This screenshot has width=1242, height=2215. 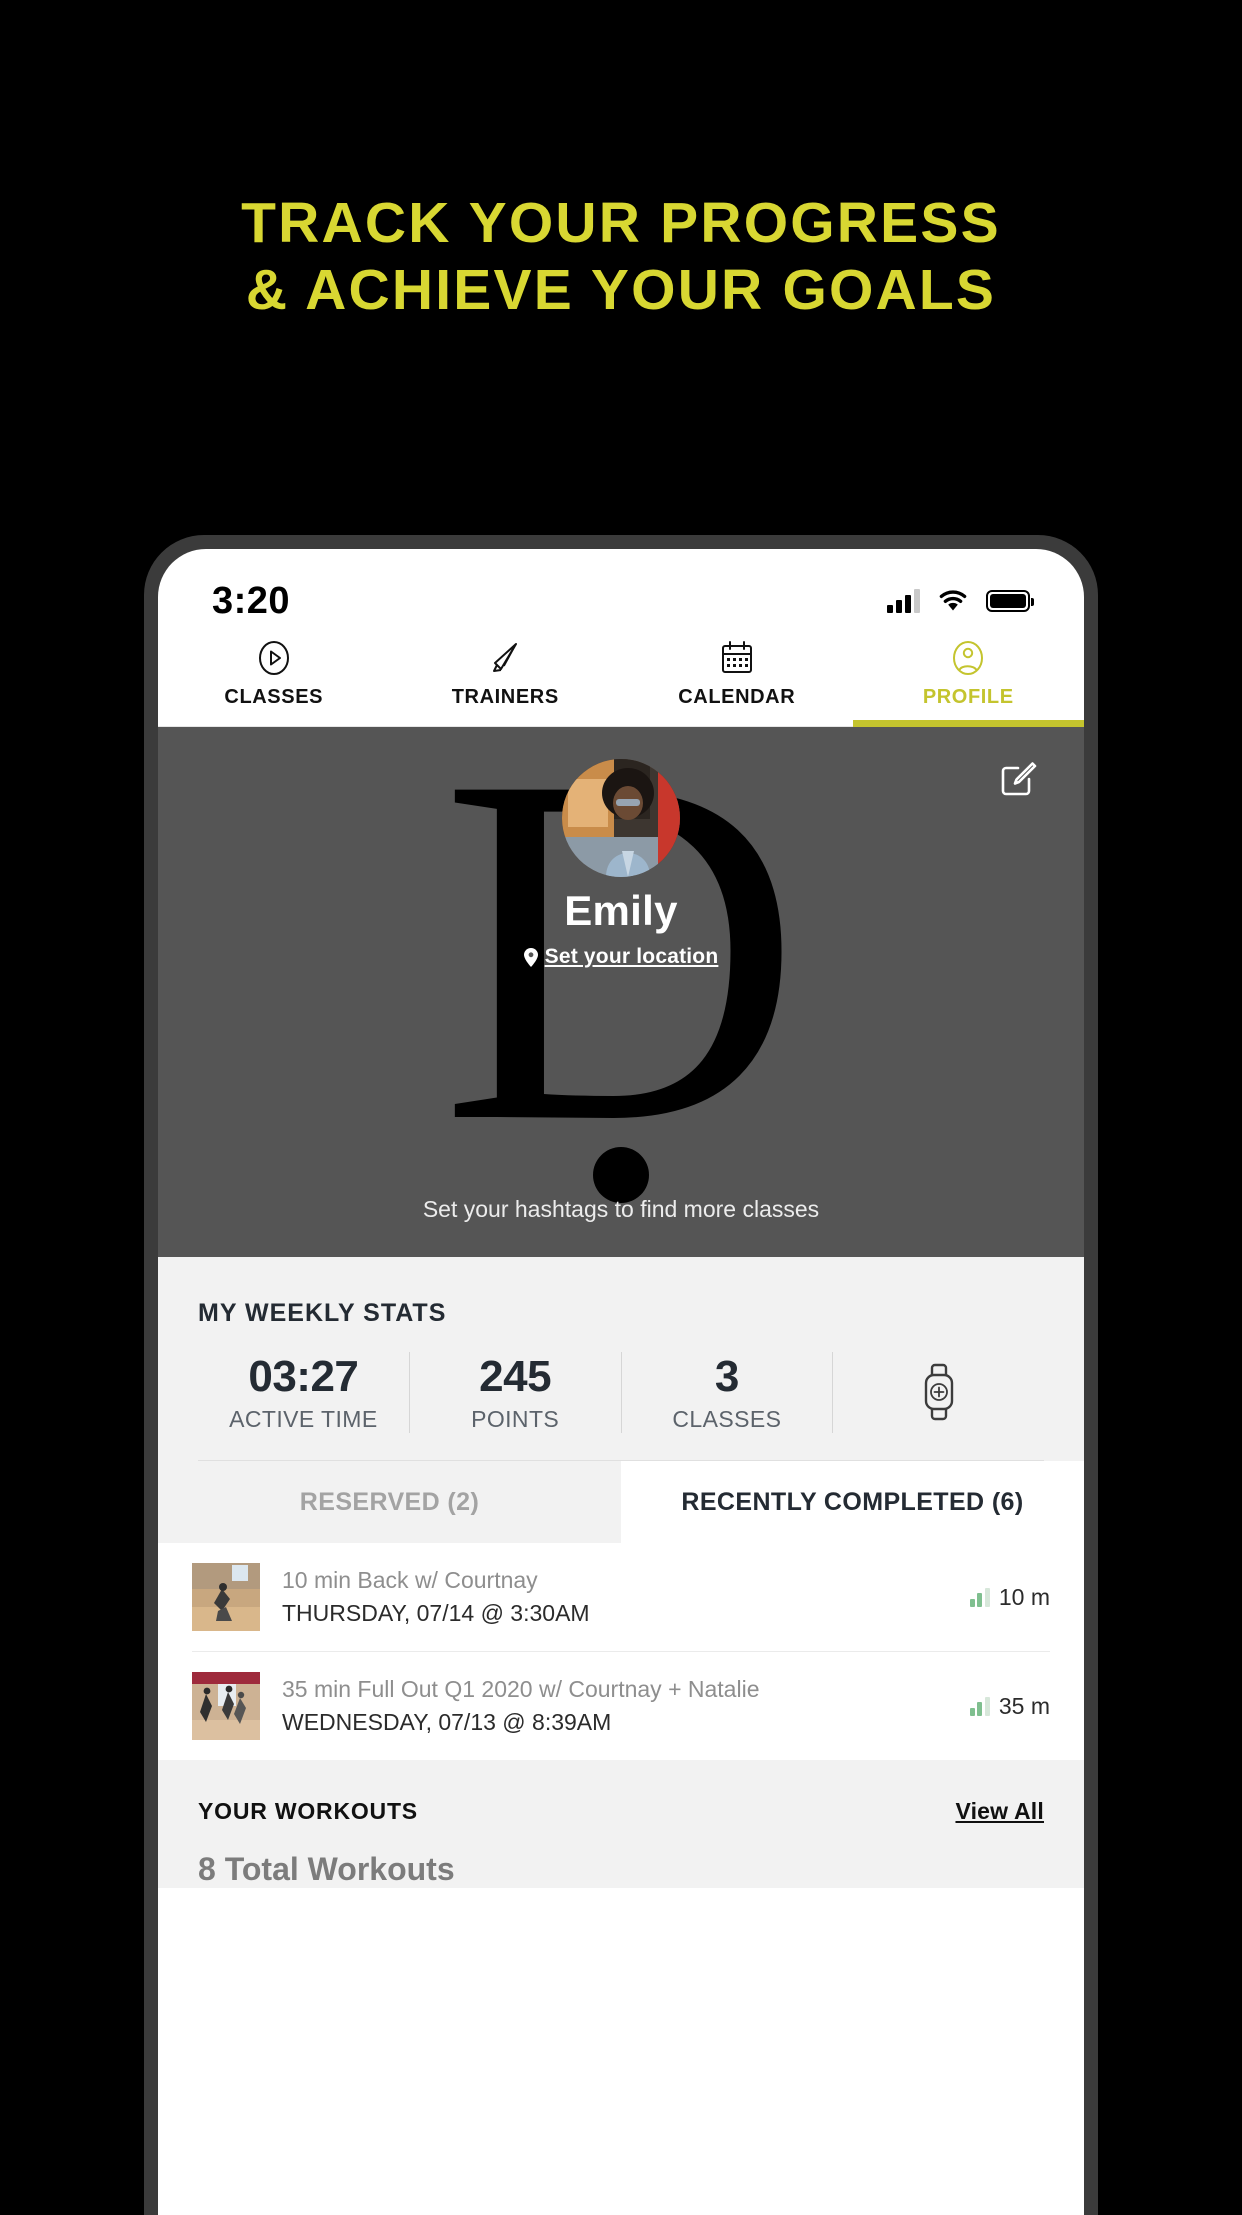 I want to click on stat-points-label: POINTS, so click(x=515, y=1418).